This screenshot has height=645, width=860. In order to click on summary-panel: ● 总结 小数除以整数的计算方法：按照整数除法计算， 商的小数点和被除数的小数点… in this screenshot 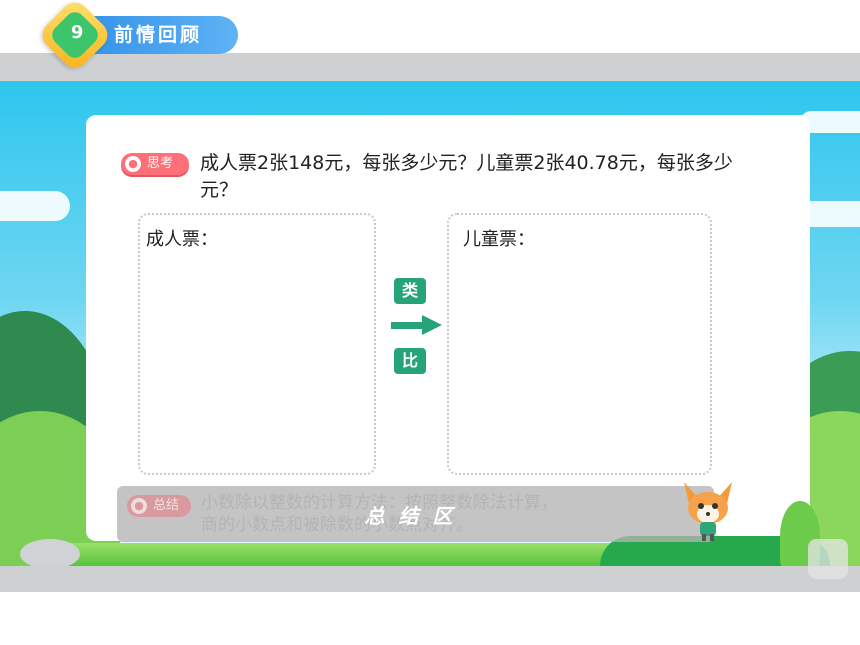, I will do `click(415, 514)`.